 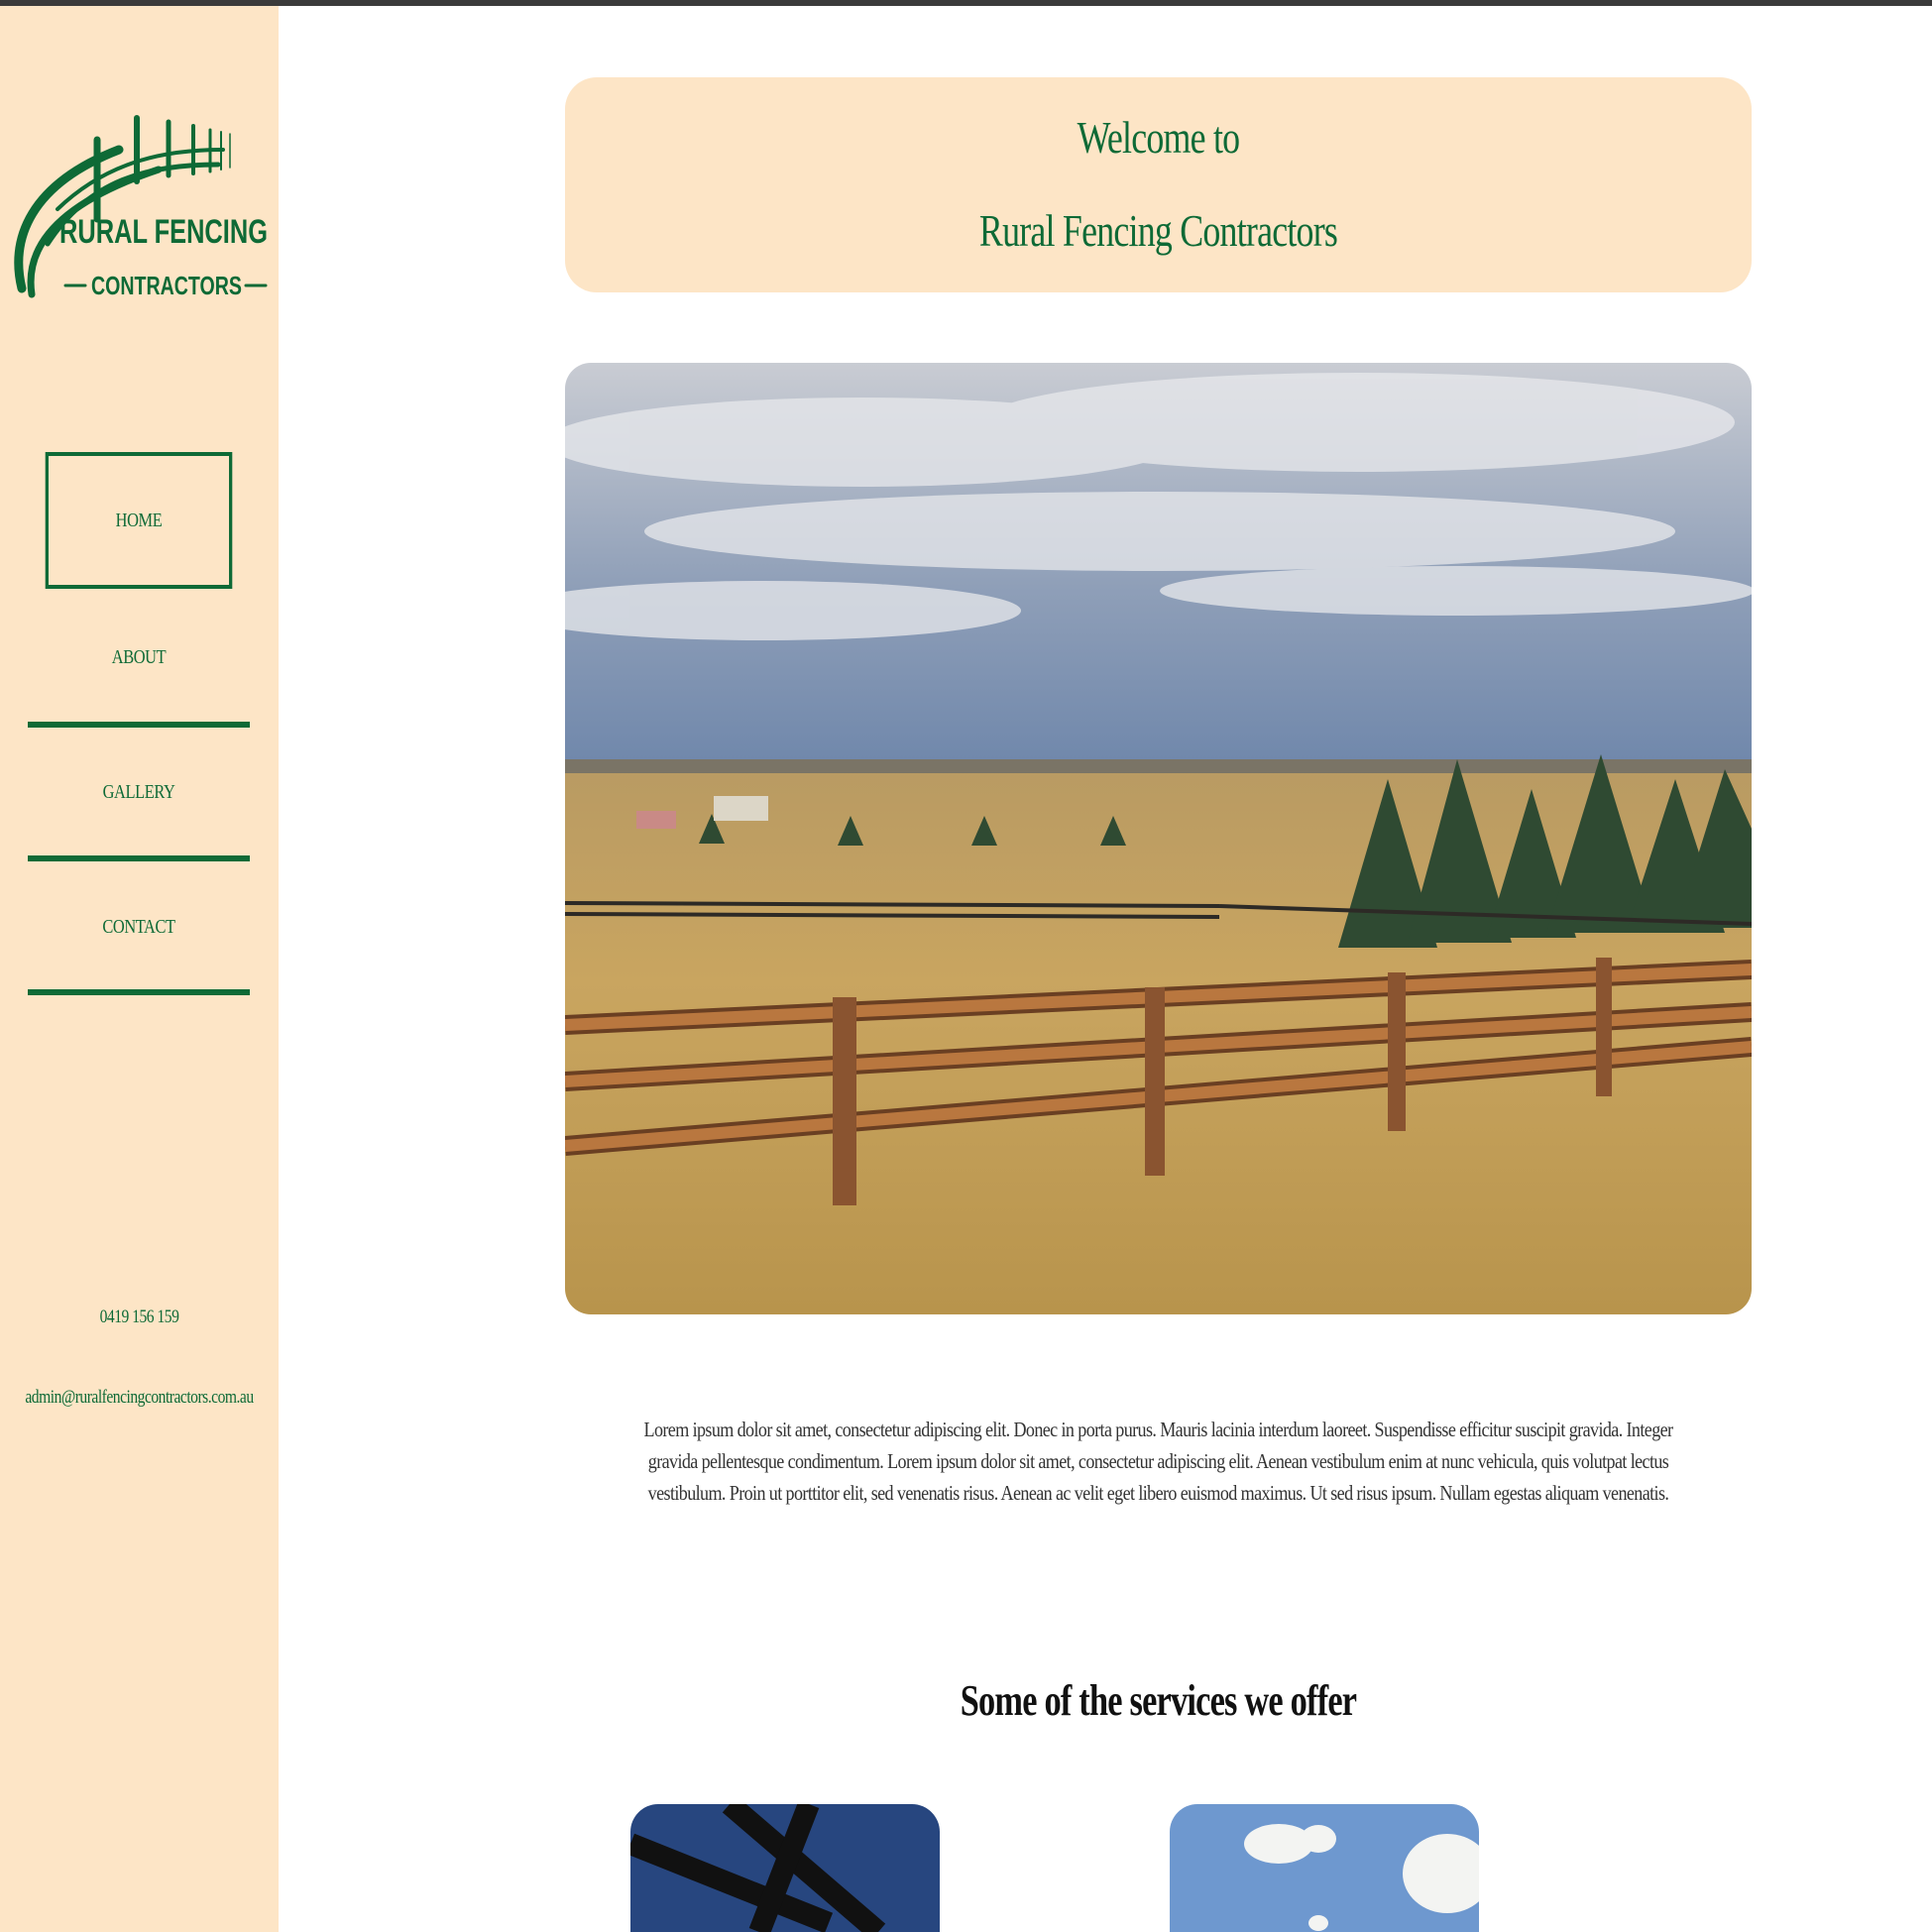 I want to click on site-logo: RURAL FENCING CONTRACTORS, so click(x=140, y=205).